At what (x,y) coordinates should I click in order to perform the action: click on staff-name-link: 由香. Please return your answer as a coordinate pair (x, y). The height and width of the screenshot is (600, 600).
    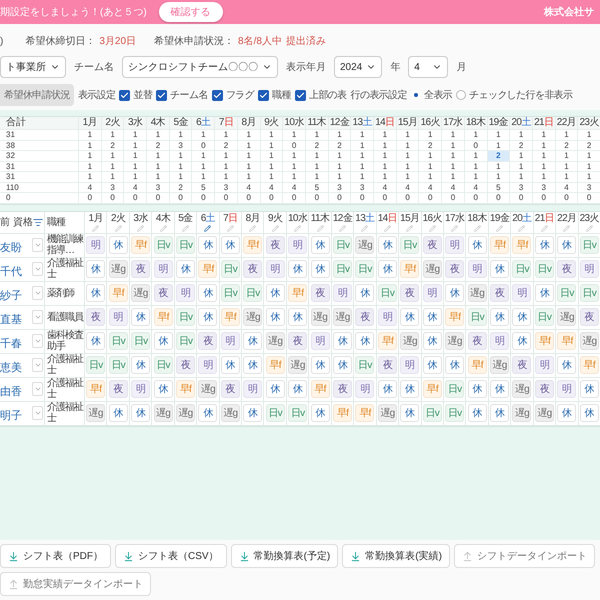
    Looking at the image, I should click on (16, 392).